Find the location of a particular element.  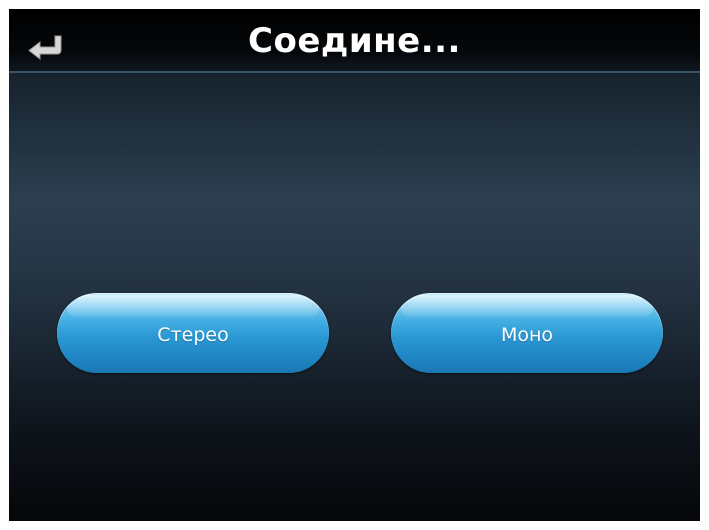

back-button is located at coordinates (45, 47).